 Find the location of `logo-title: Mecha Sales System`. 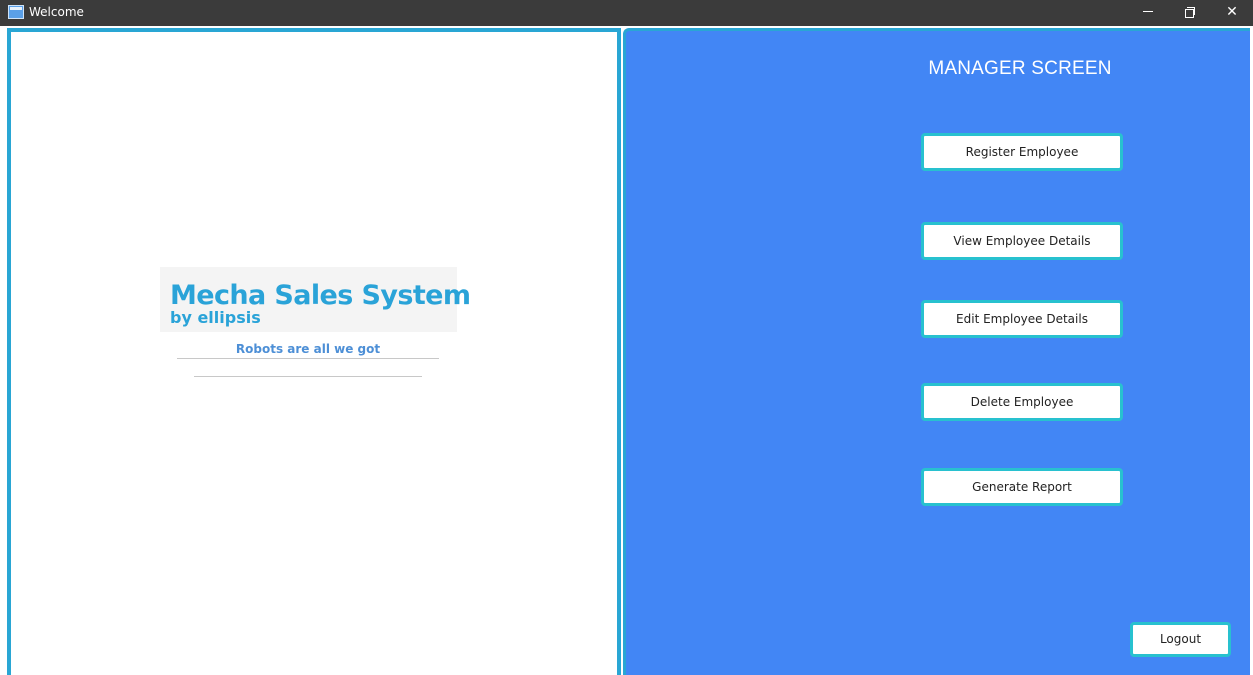

logo-title: Mecha Sales System is located at coordinates (320, 295).